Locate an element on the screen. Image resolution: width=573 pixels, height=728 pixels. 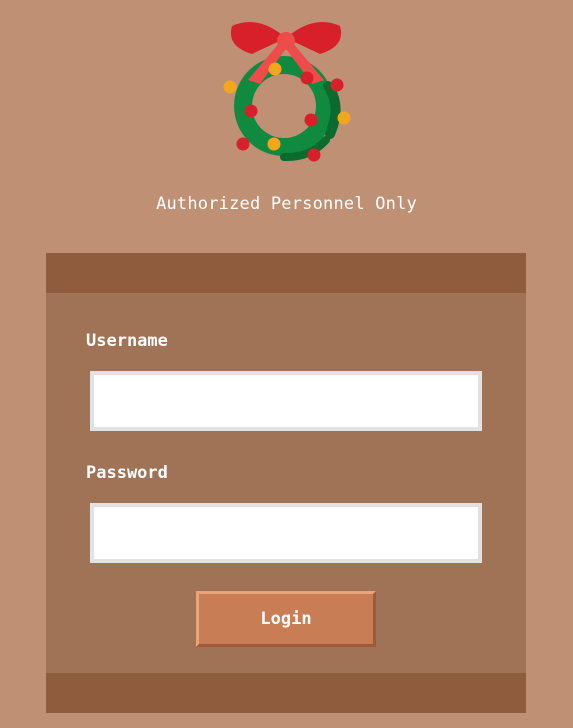
password-label: Password is located at coordinates (127, 473).